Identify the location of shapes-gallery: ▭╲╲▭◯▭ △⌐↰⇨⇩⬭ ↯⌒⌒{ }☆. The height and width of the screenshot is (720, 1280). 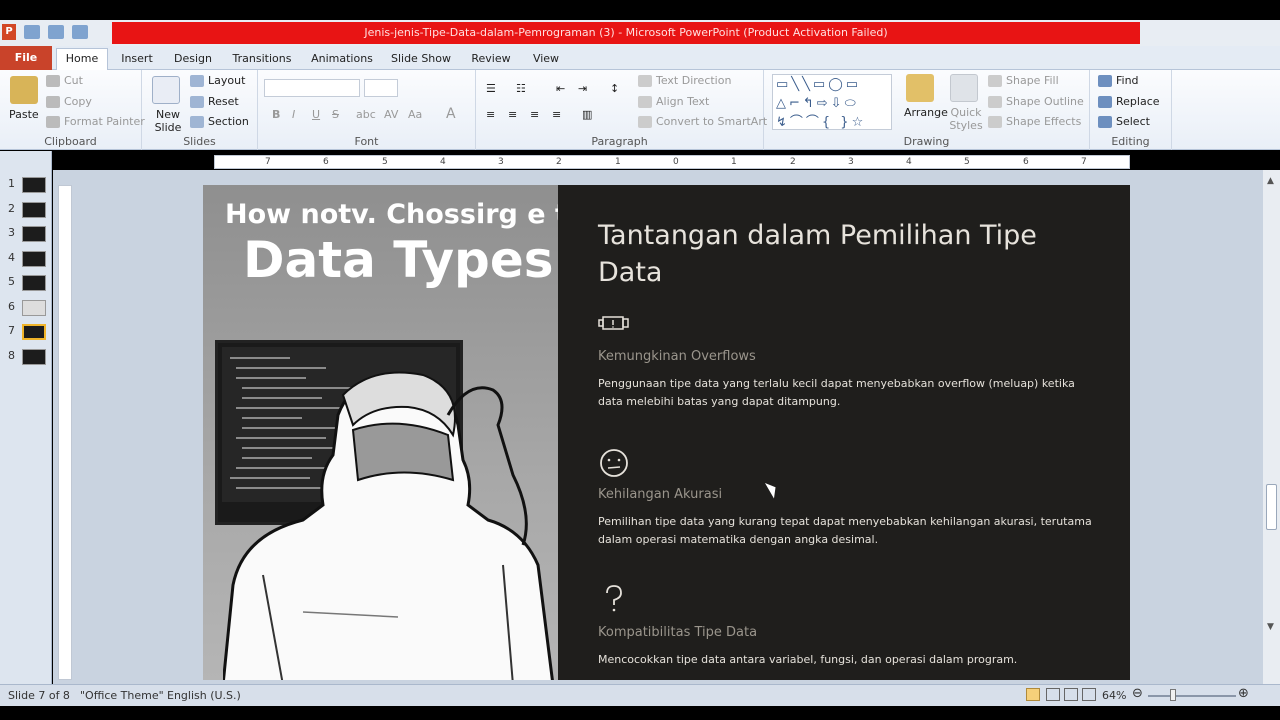
(832, 102).